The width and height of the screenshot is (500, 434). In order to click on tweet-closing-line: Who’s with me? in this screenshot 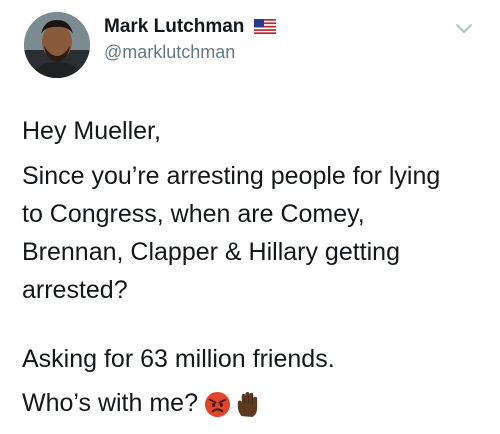, I will do `click(141, 403)`.